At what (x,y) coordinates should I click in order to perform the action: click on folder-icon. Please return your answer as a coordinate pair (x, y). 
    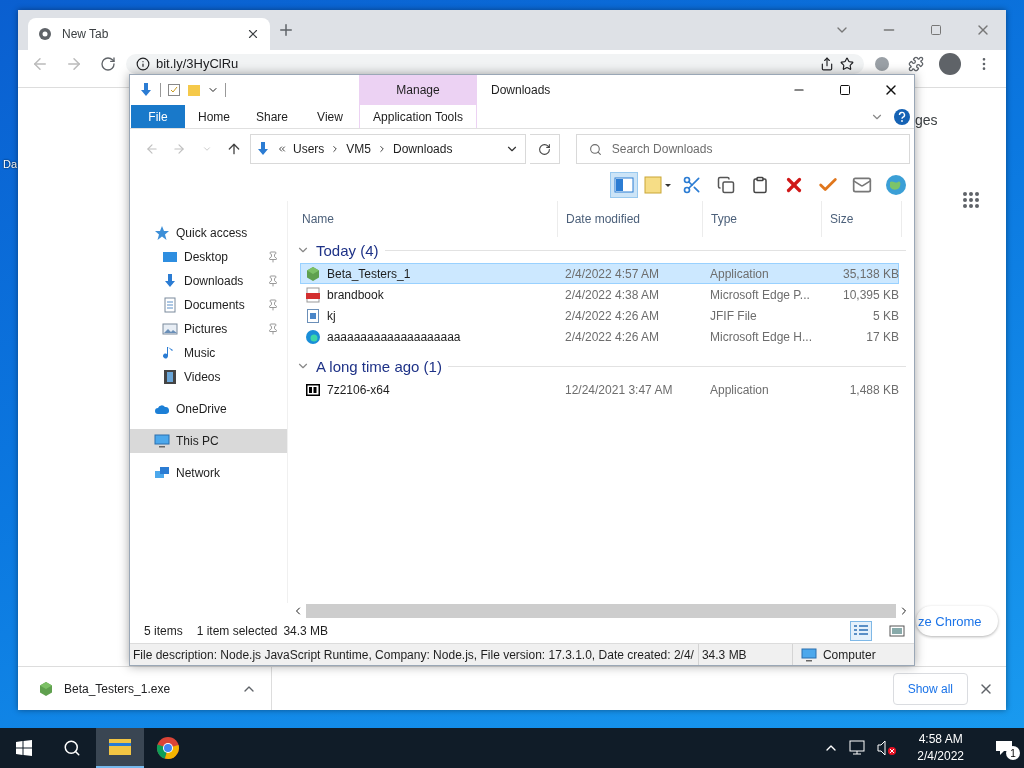
    Looking at the image, I should click on (120, 747).